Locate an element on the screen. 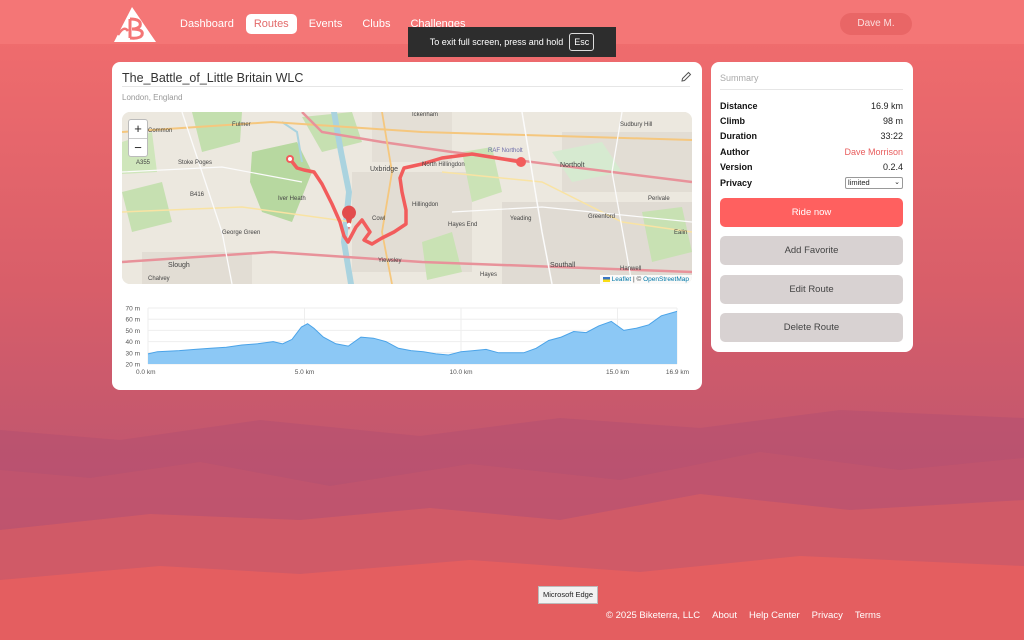 This screenshot has width=1024, height=640. zoom-in-button: + is located at coordinates (138, 129).